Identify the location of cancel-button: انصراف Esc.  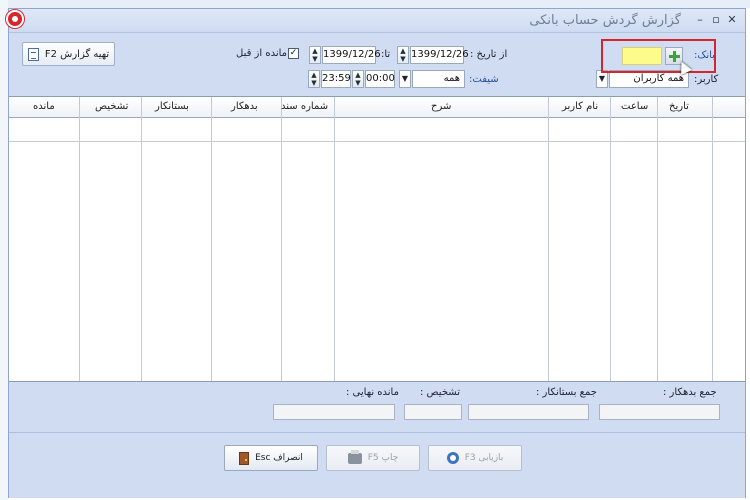
(271, 458).